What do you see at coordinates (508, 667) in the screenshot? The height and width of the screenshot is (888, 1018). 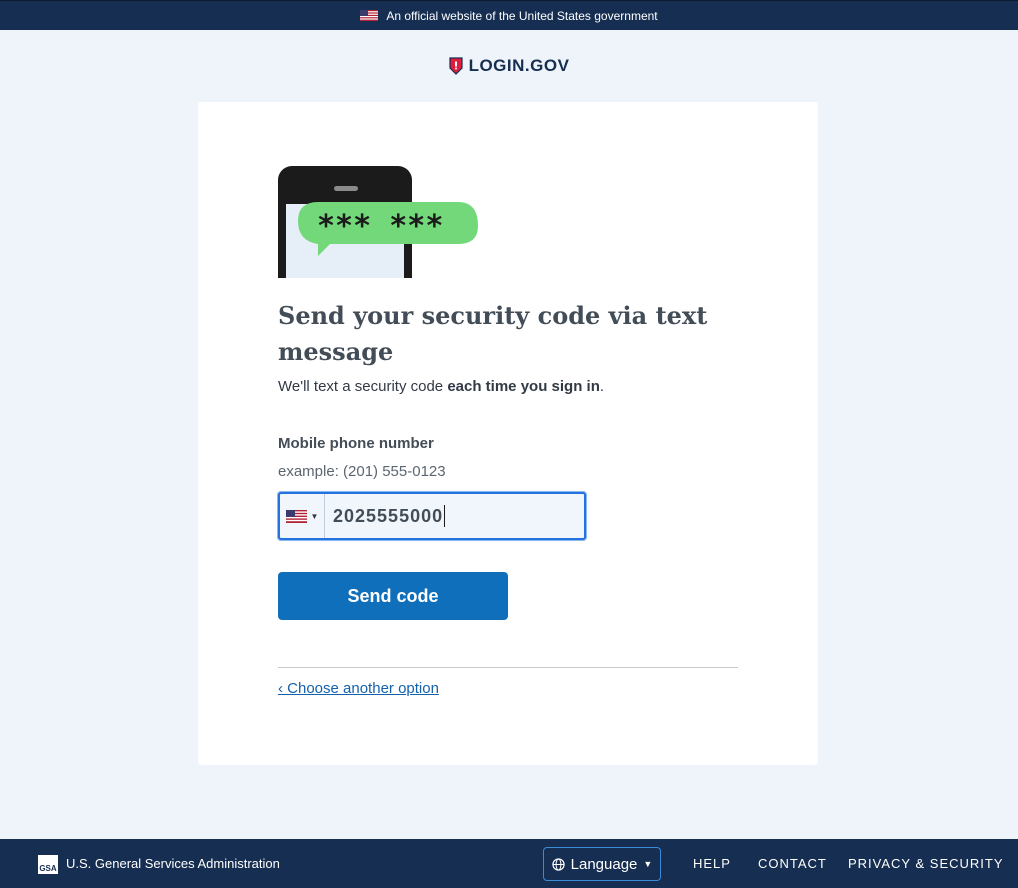 I see `divider` at bounding box center [508, 667].